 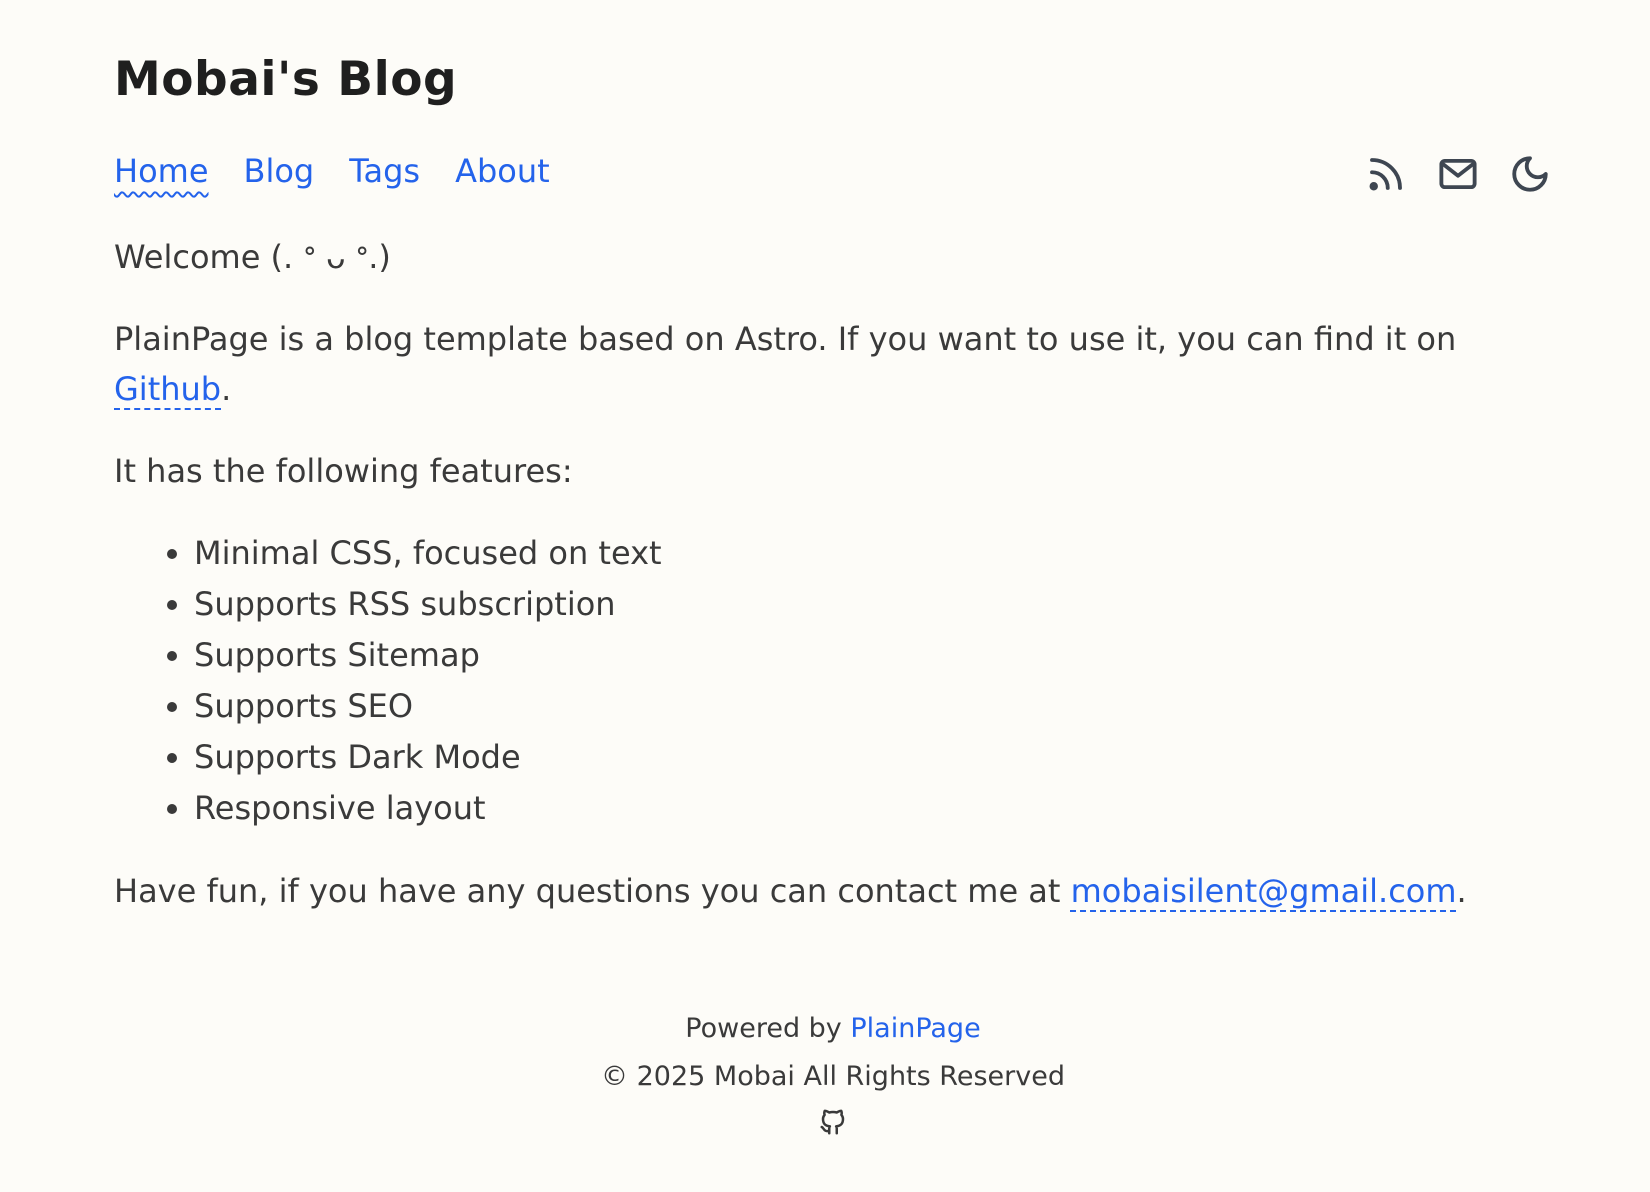 I want to click on nav-item-blog: Blog, so click(x=279, y=171).